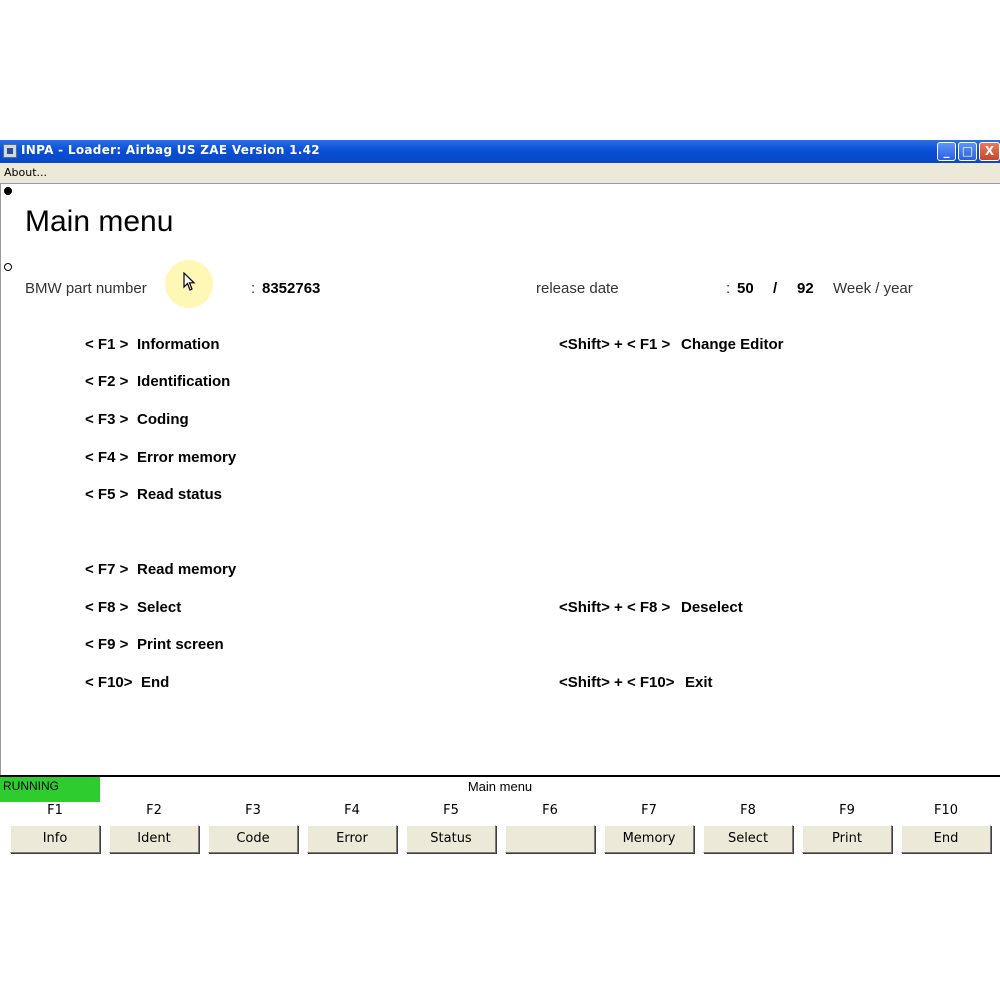  I want to click on ident-button: Ident, so click(154, 839).